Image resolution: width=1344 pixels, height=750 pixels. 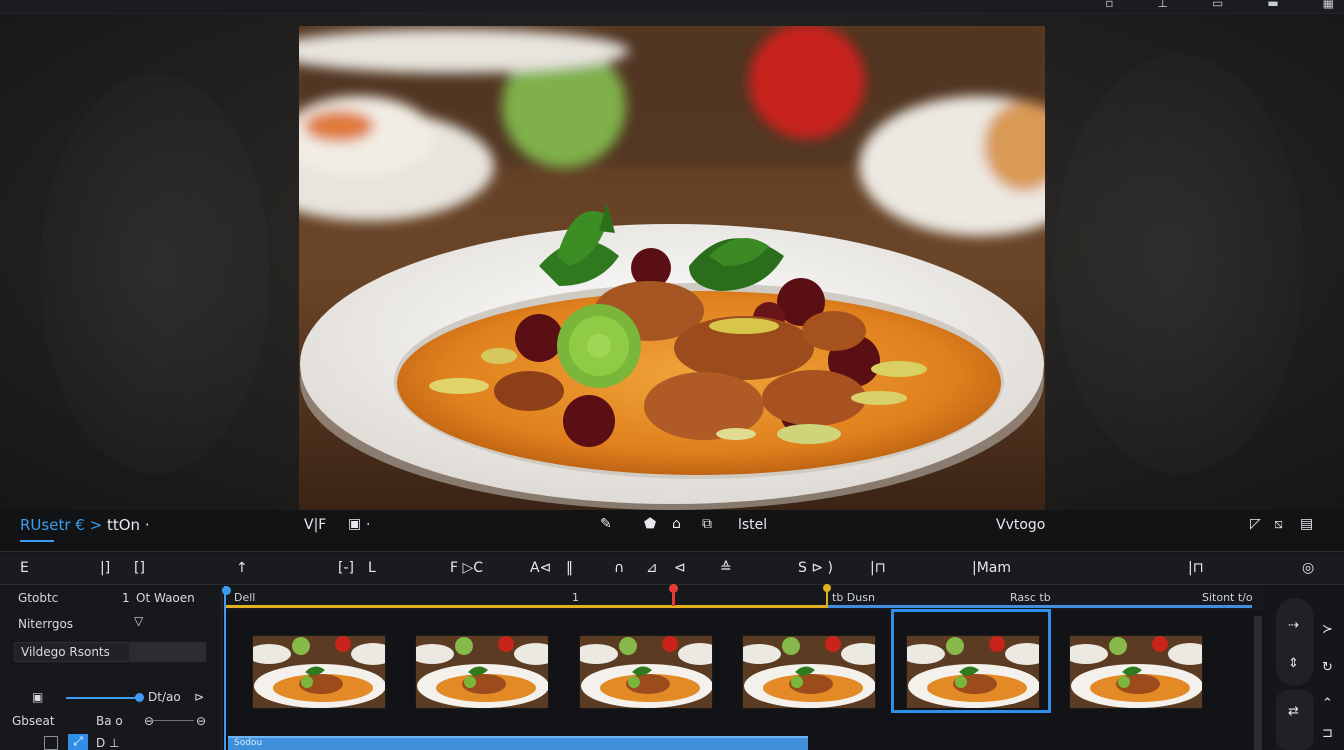 What do you see at coordinates (226, 590) in the screenshot?
I see `playhead-handle` at bounding box center [226, 590].